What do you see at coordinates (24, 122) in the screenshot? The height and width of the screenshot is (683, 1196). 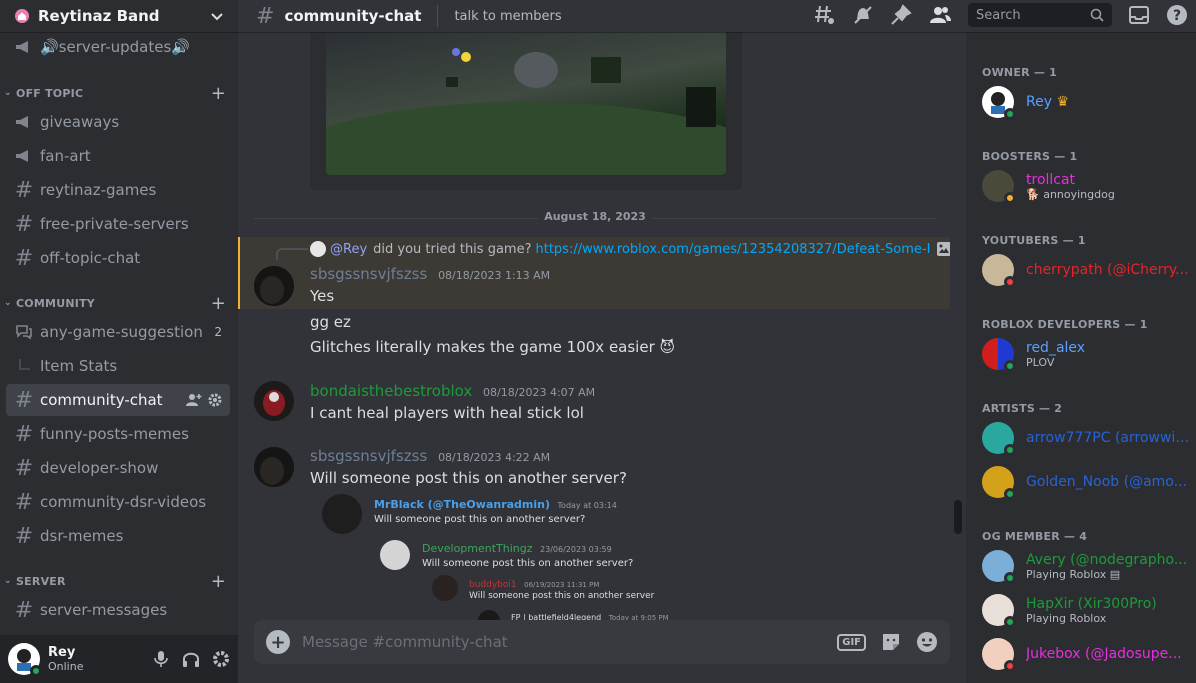 I see `announcement-icon` at bounding box center [24, 122].